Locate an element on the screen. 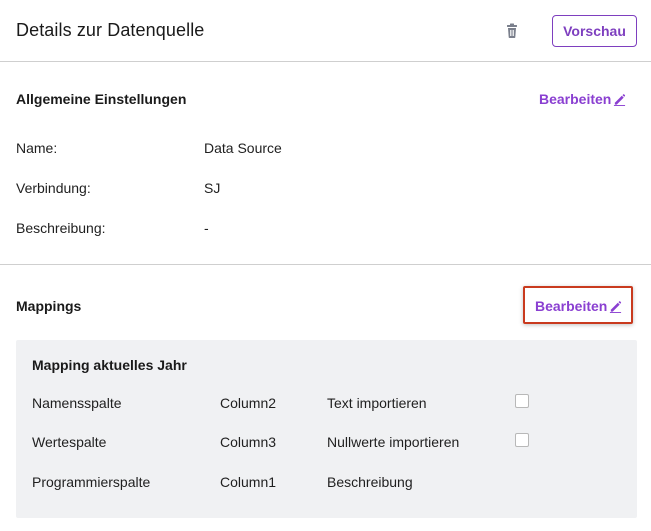 The image size is (651, 531). mappings-title: Mappings is located at coordinates (49, 306).